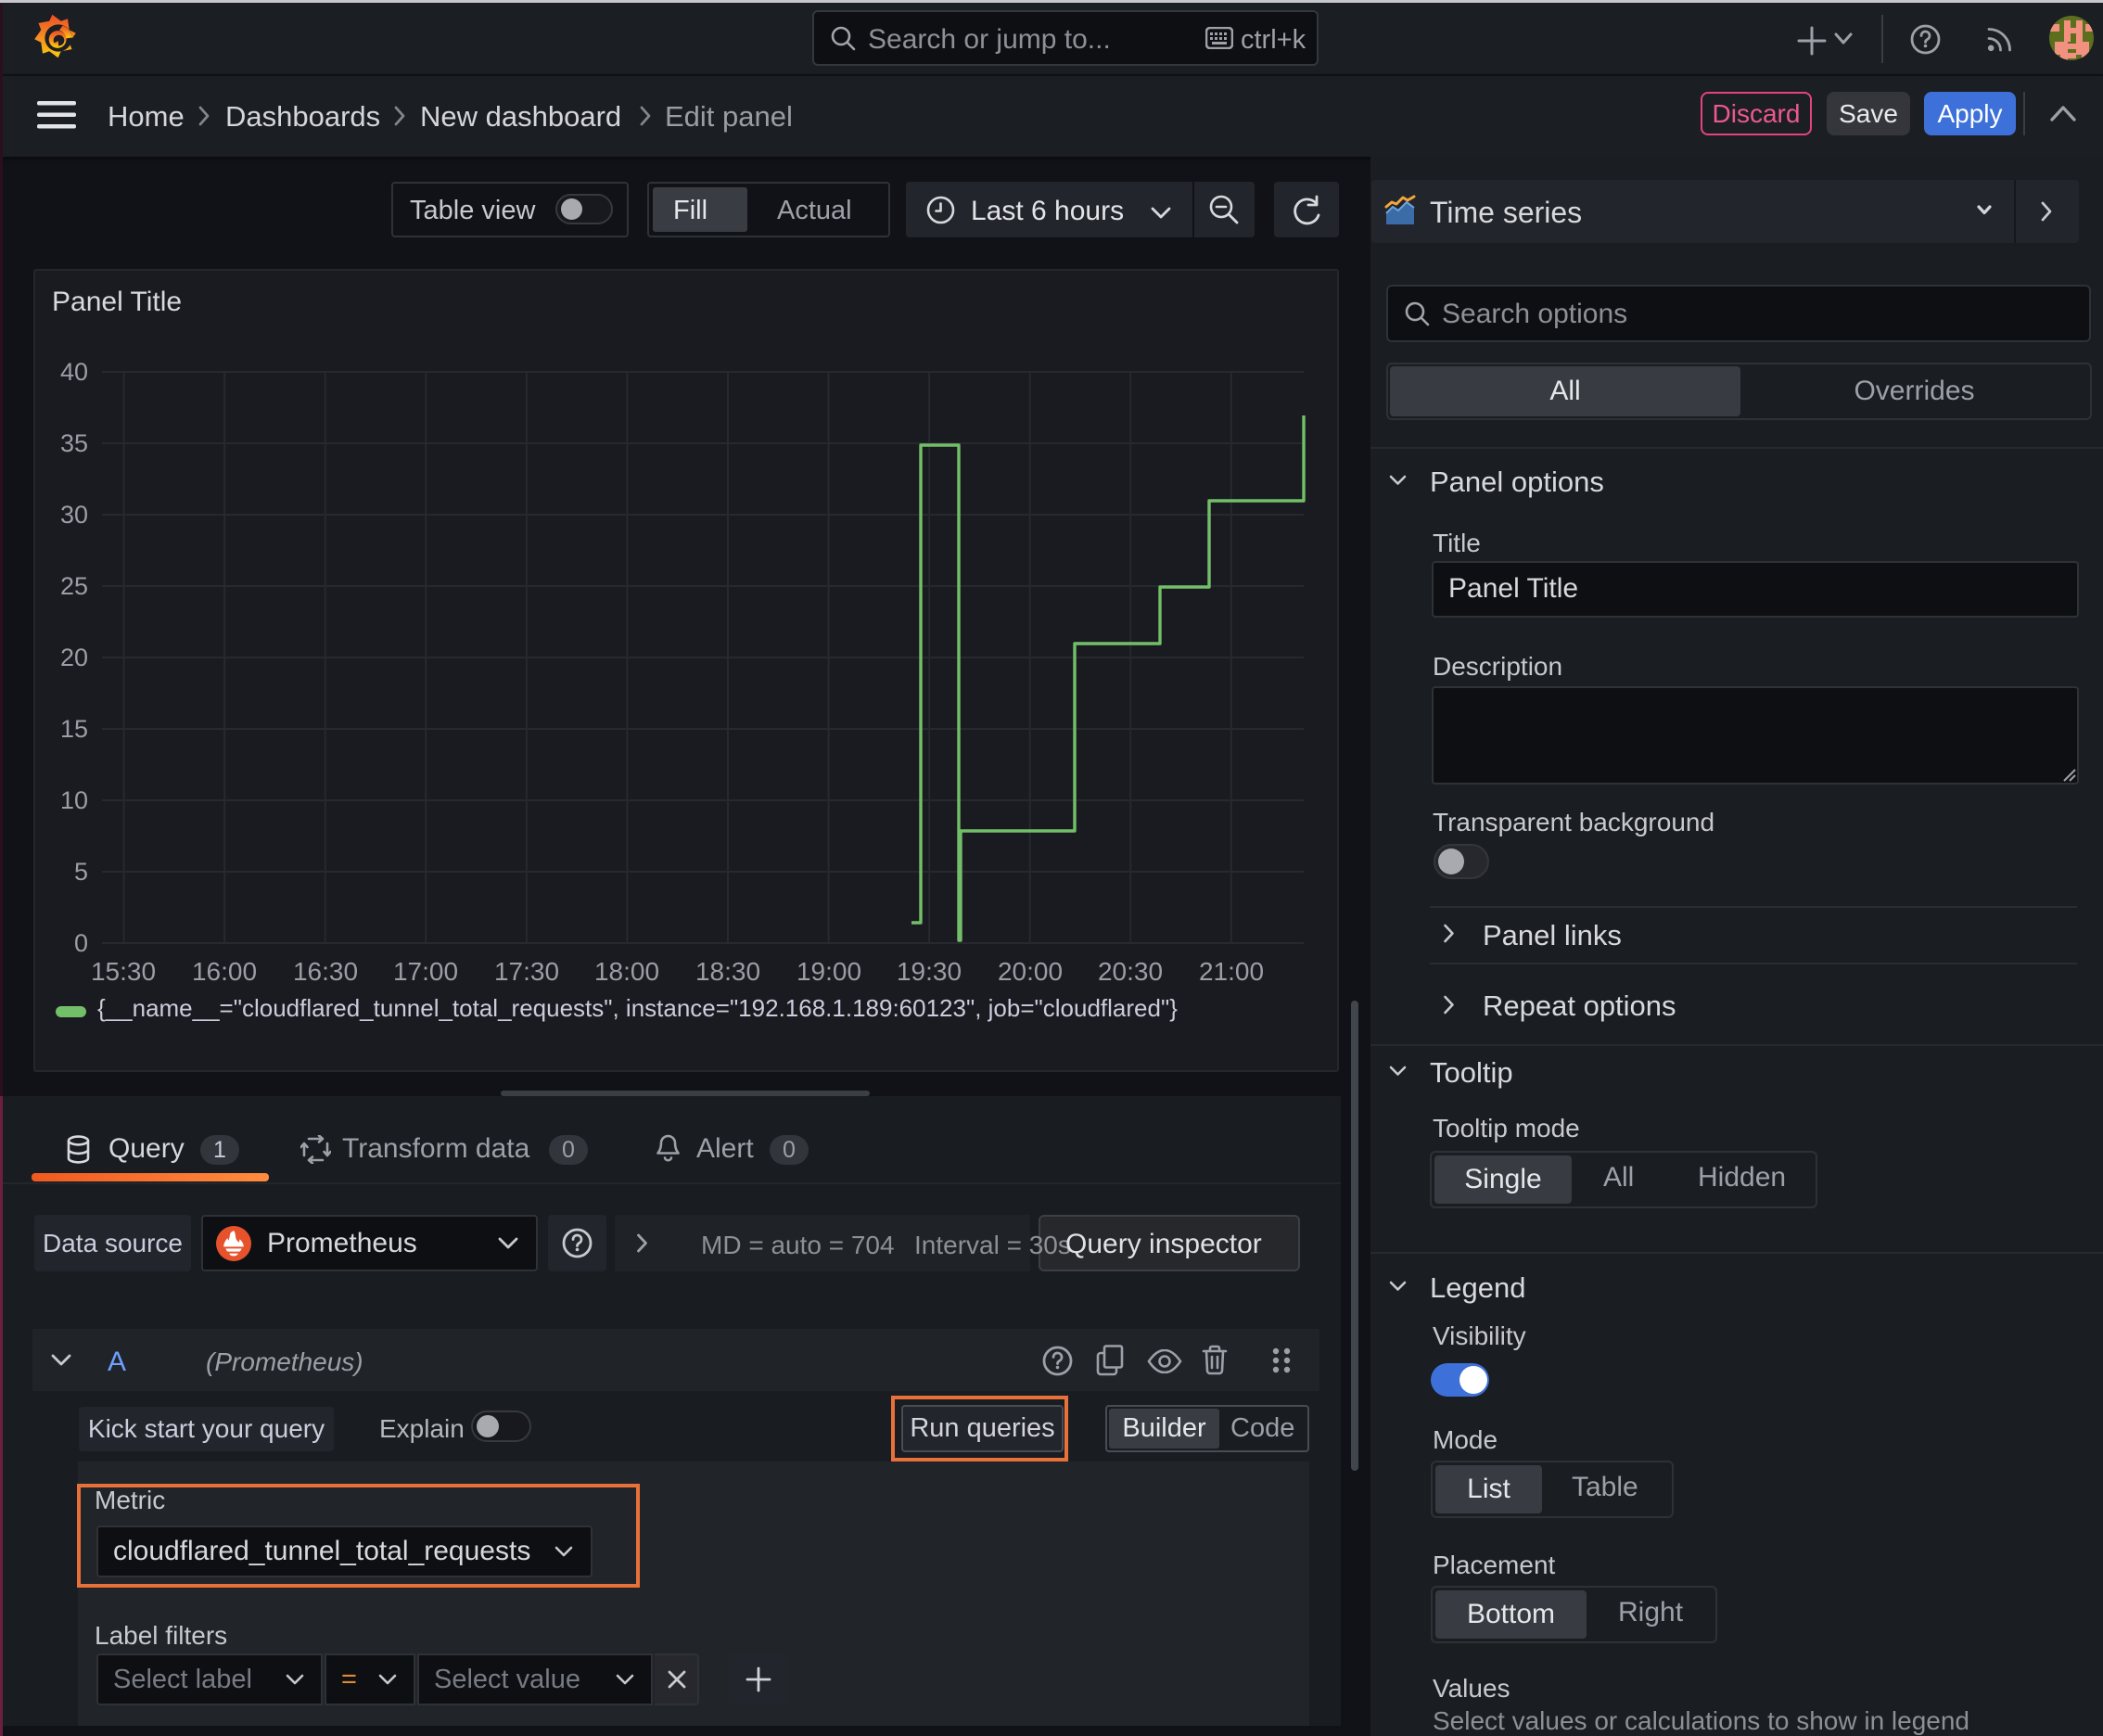  I want to click on svg-text: 18:30, so click(727, 972).